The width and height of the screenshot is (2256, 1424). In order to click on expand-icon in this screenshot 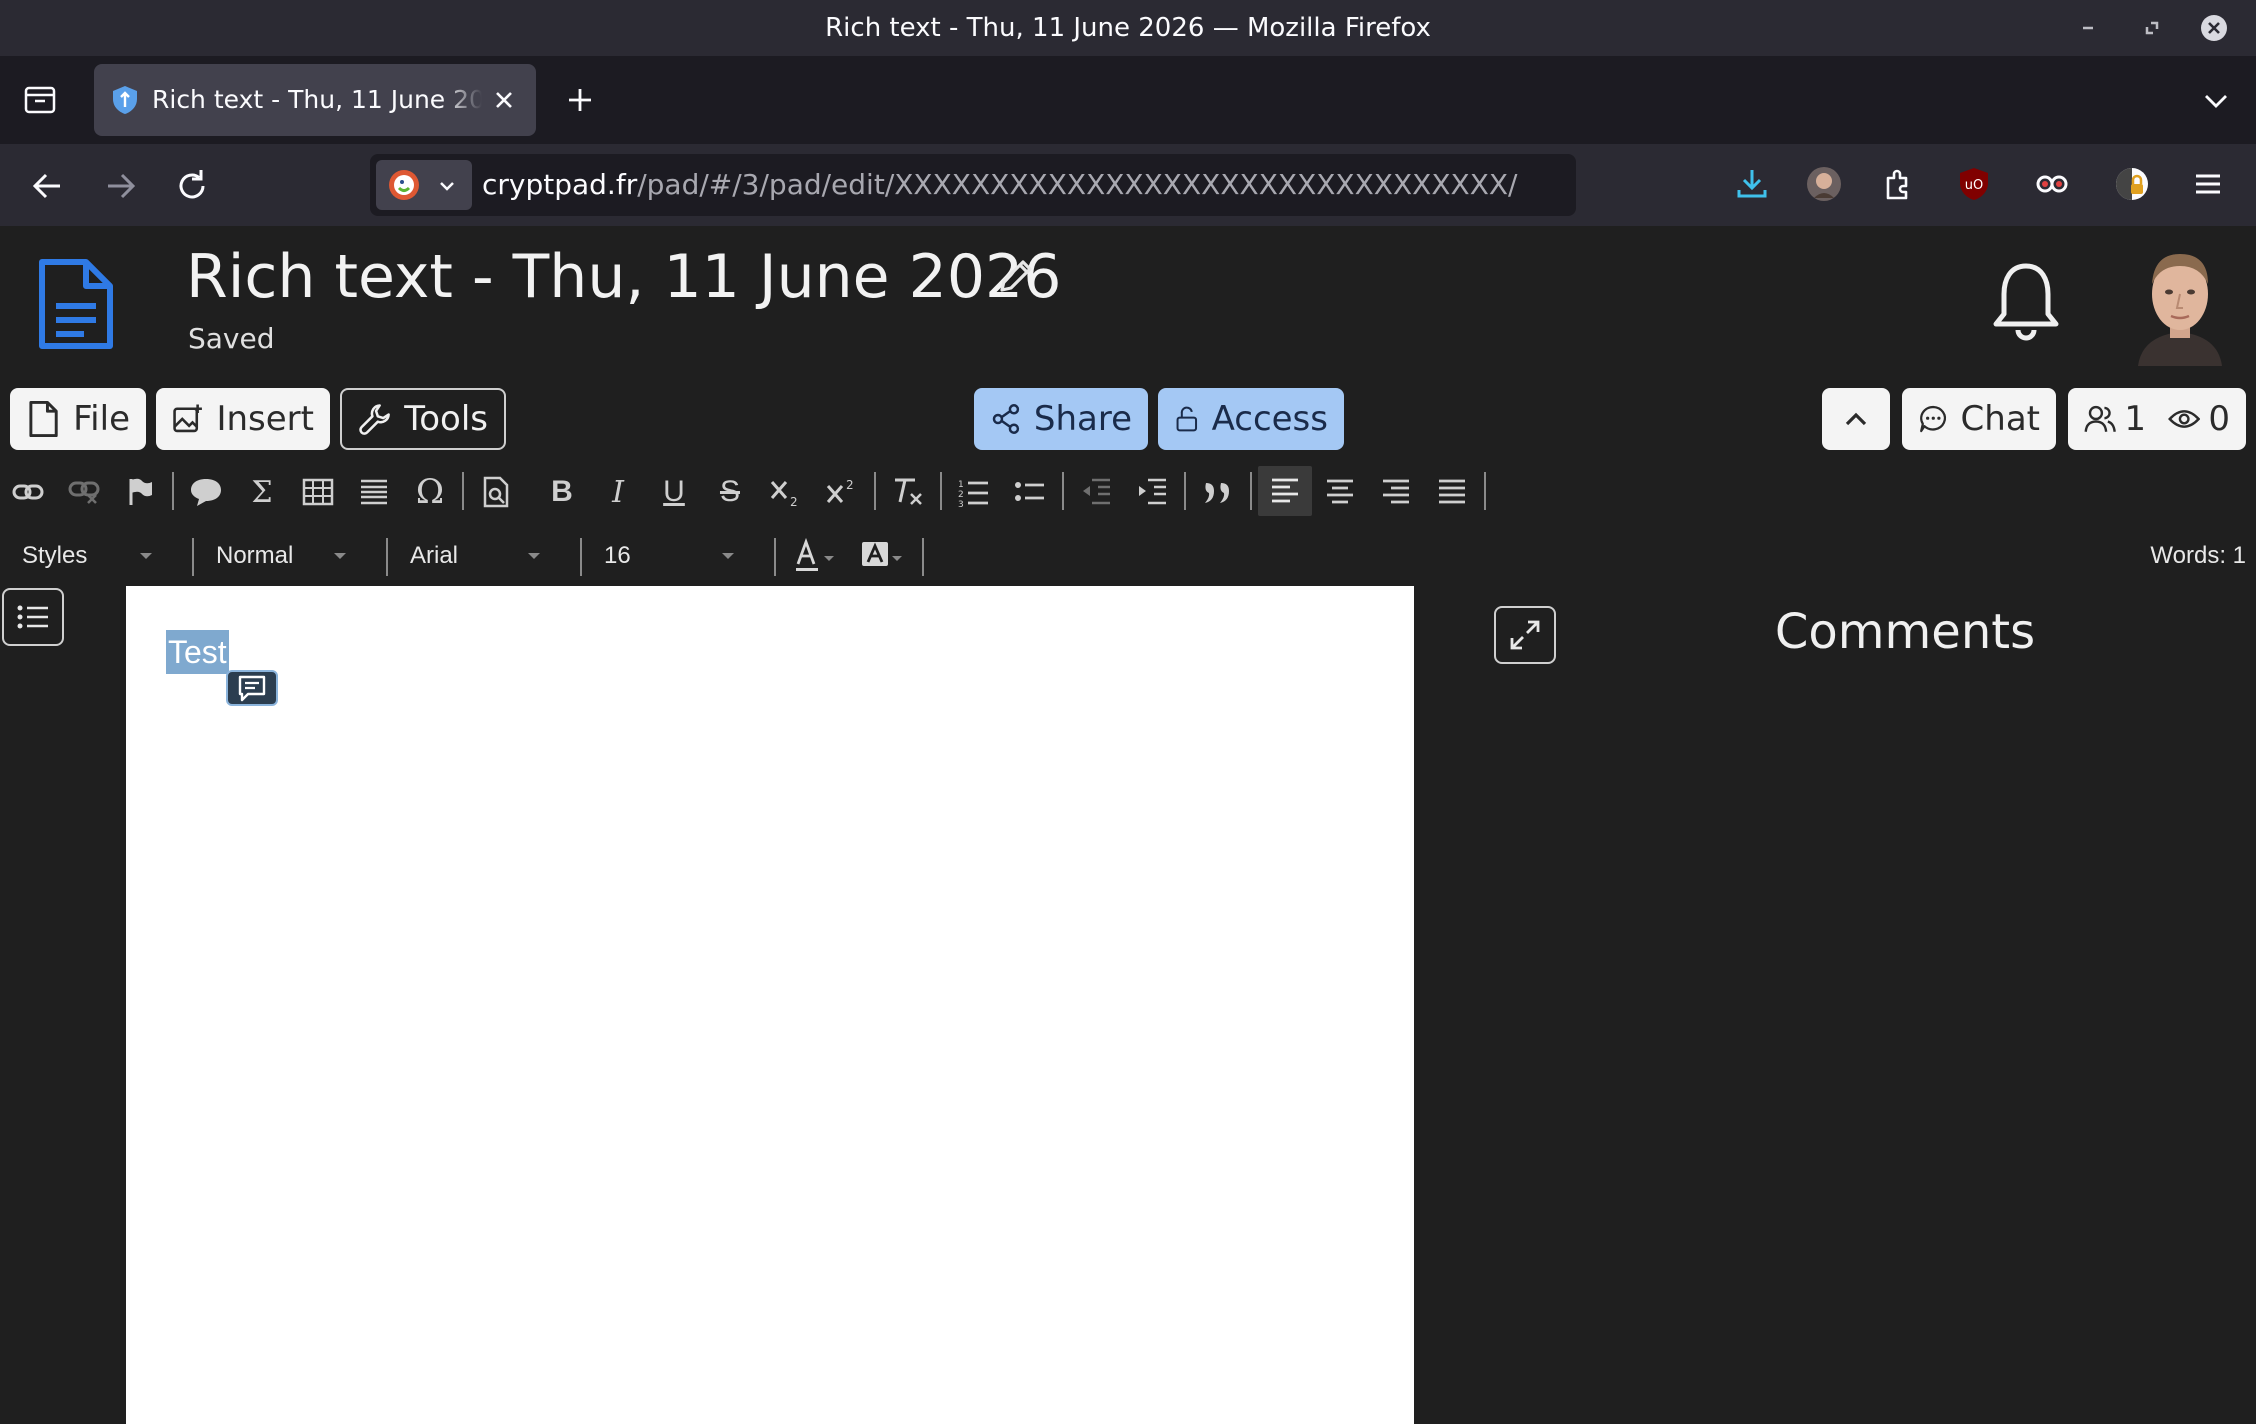, I will do `click(1525, 635)`.